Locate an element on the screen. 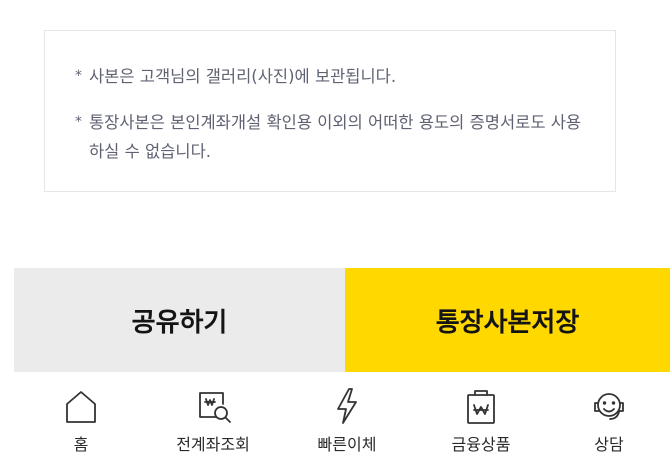 The height and width of the screenshot is (461, 670). notice-item: * 사본은 고객님의 갤러리(사진)에 보관됩니다. is located at coordinates (335, 76).